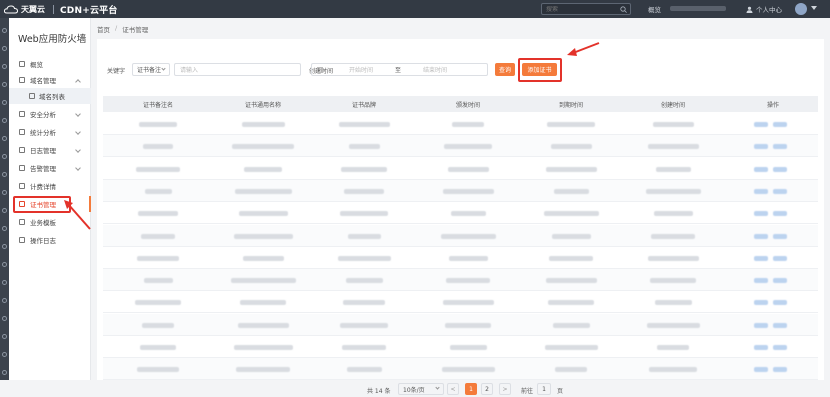 The height and width of the screenshot is (397, 830). I want to click on column-header: 颁发时间, so click(467, 105).